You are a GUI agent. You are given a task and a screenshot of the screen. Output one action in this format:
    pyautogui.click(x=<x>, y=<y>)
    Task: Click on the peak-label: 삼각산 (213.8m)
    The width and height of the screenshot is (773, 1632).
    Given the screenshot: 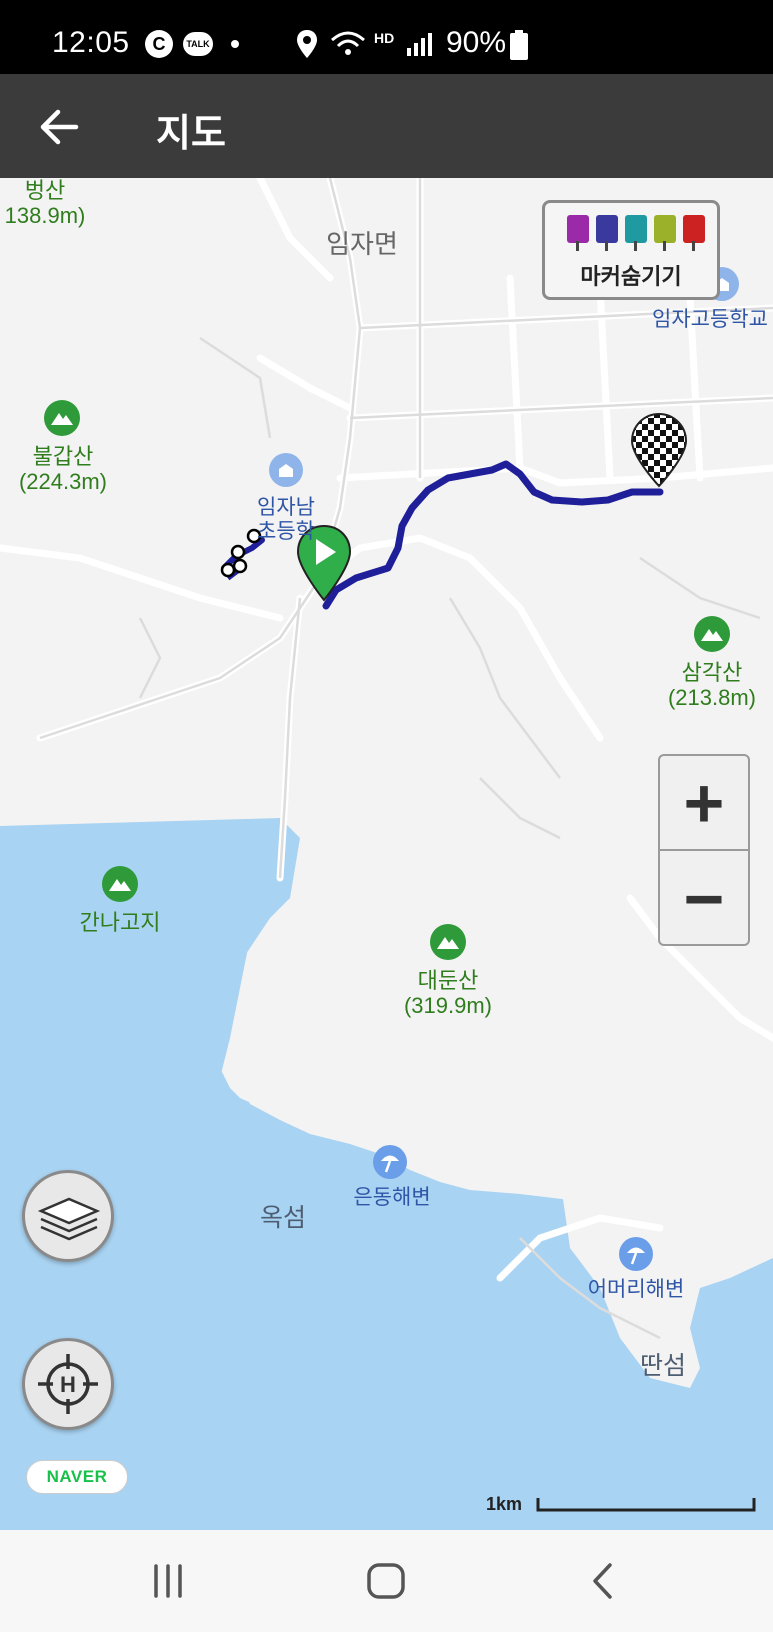 What is the action you would take?
    pyautogui.click(x=712, y=685)
    